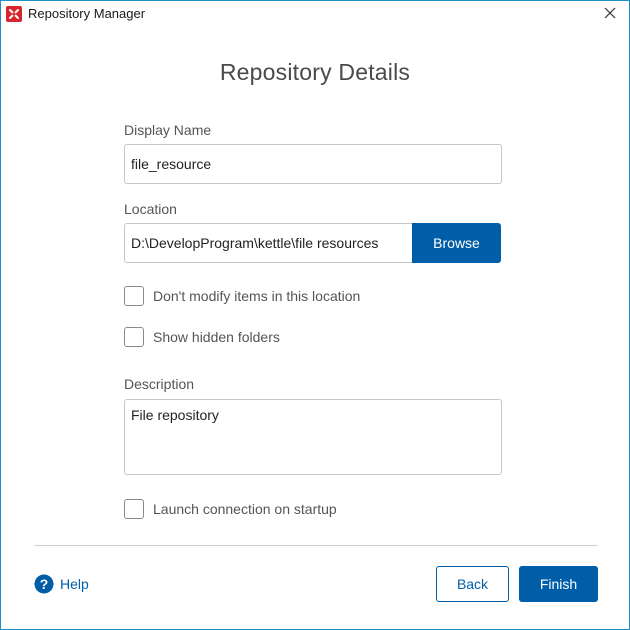 This screenshot has width=630, height=630. What do you see at coordinates (268, 243) in the screenshot?
I see `location-input` at bounding box center [268, 243].